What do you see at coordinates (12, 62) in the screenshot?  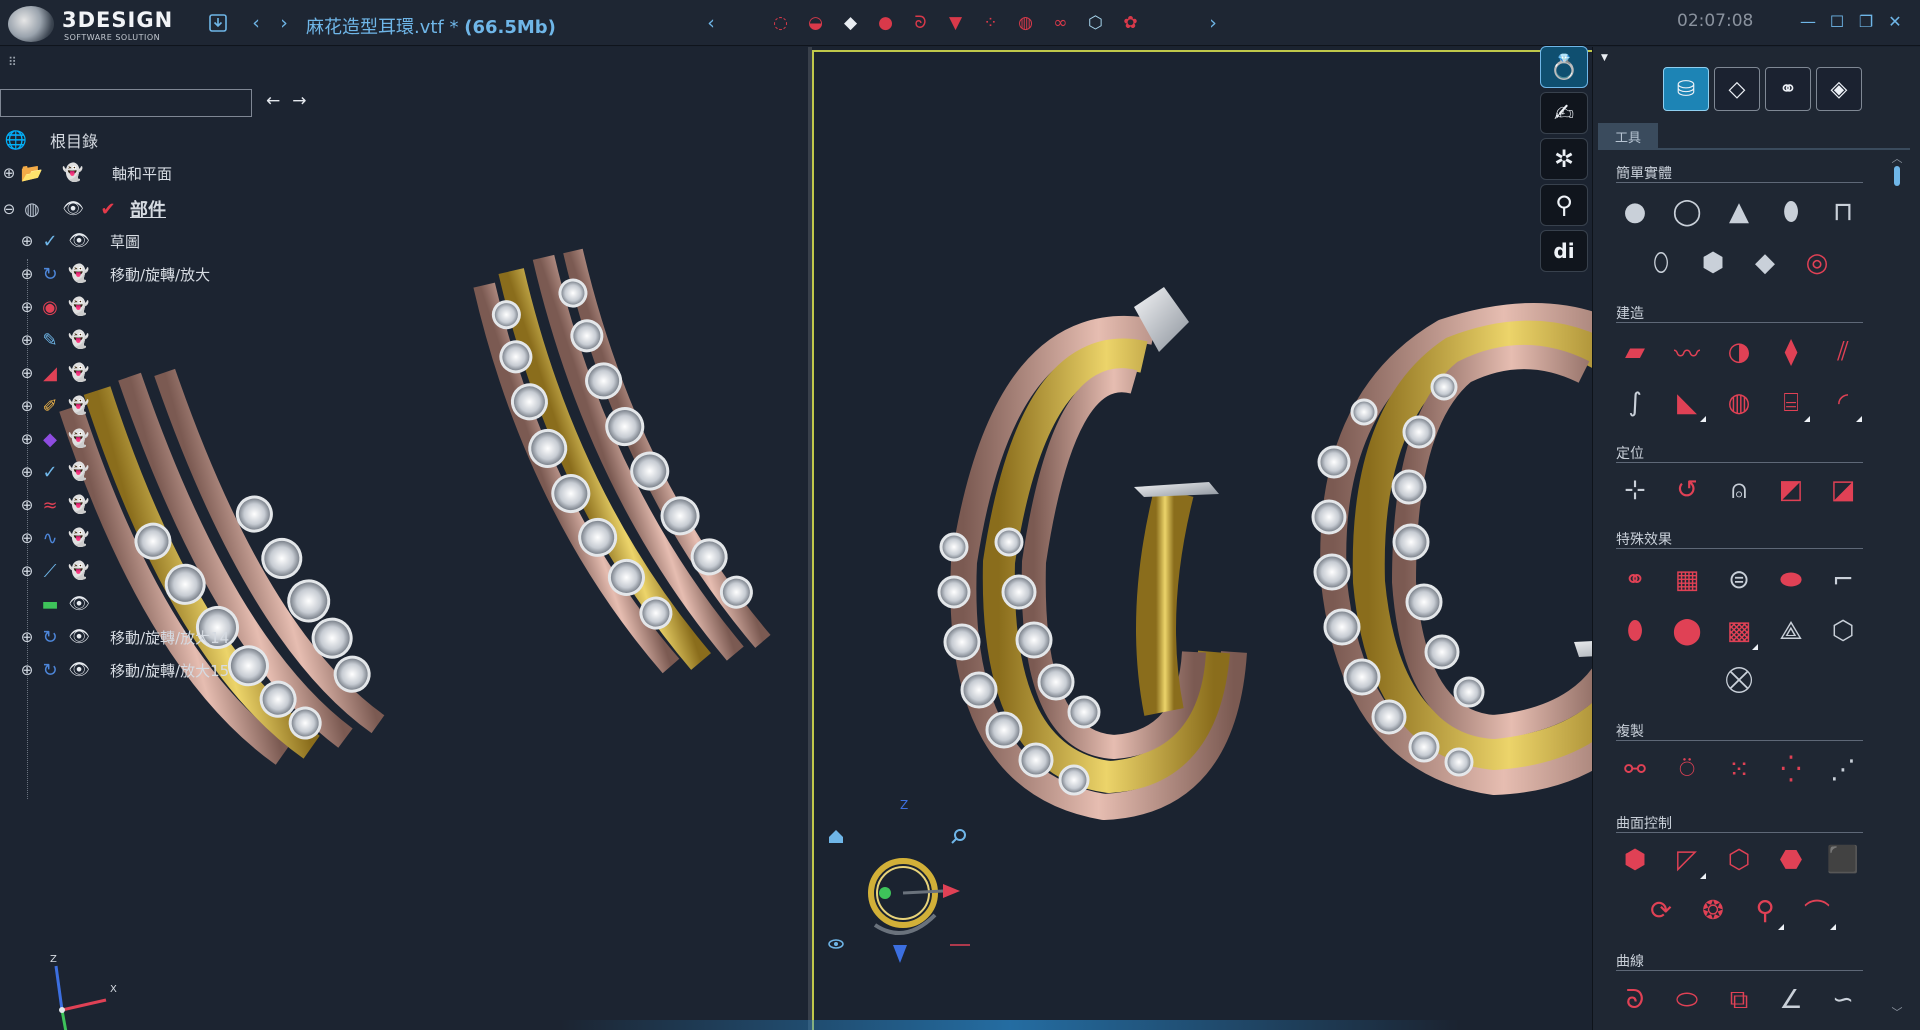 I see `grid-icon: ⠿` at bounding box center [12, 62].